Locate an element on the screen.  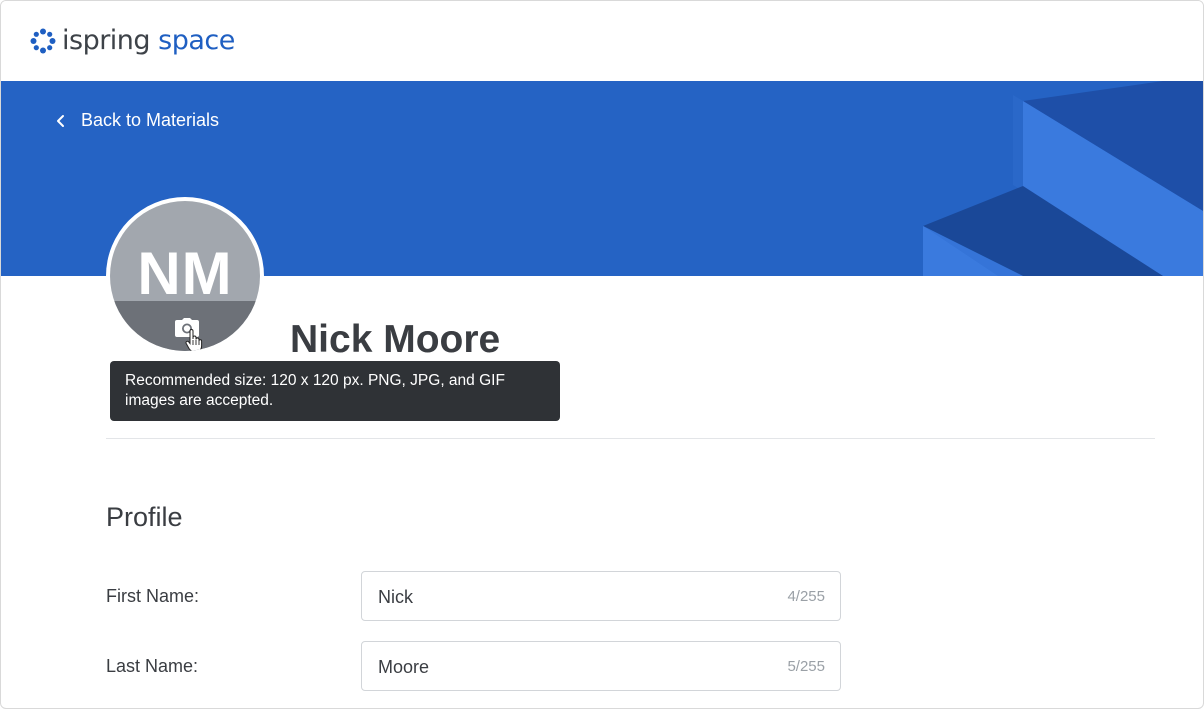
logo: ispring space is located at coordinates (132, 41).